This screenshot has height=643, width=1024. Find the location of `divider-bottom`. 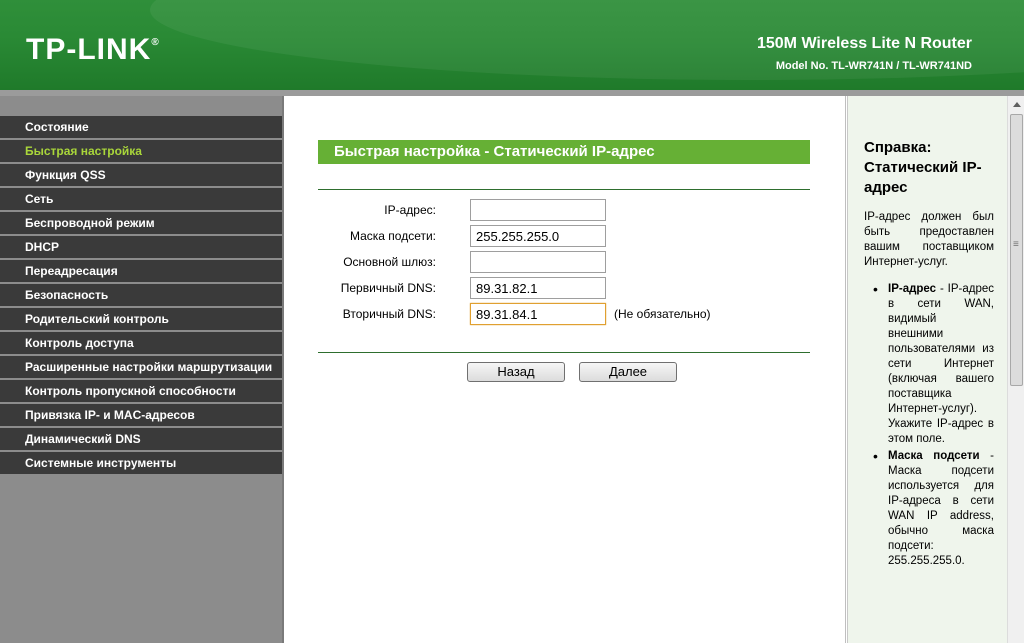

divider-bottom is located at coordinates (564, 352).